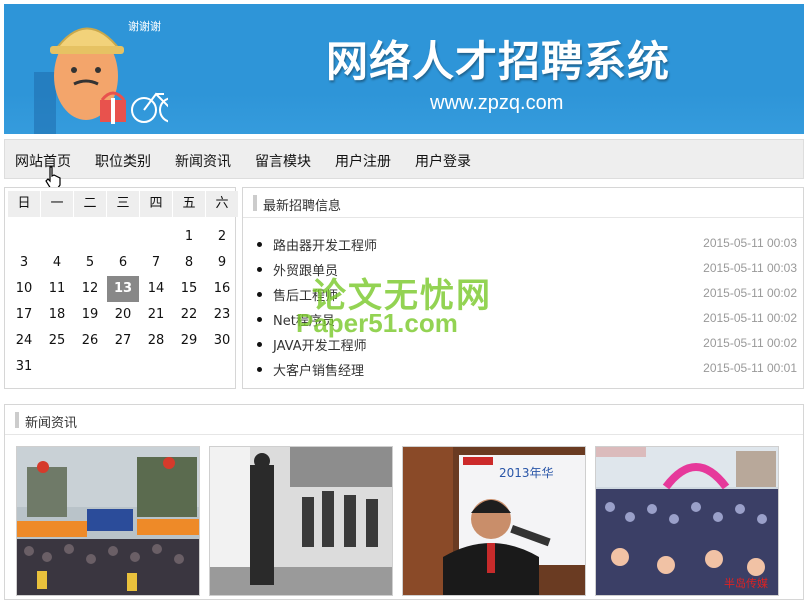 This screenshot has width=809, height=605. I want to click on calendar-day: 14, so click(156, 289).